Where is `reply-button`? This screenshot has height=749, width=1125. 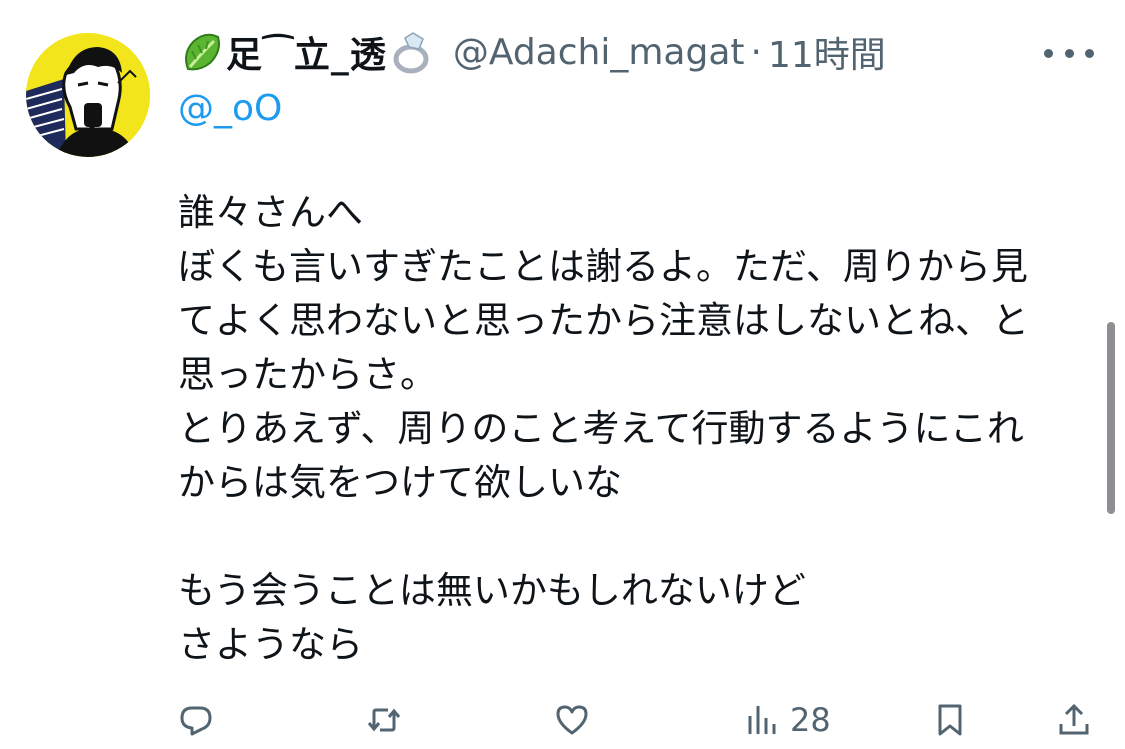 reply-button is located at coordinates (196, 720).